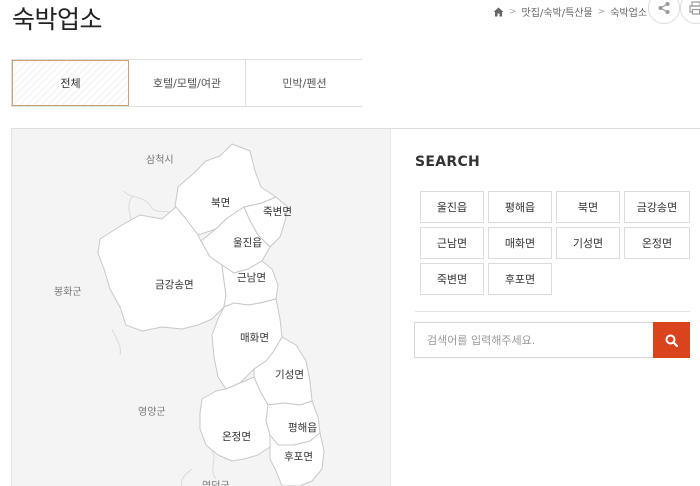 Image resolution: width=700 pixels, height=486 pixels. Describe the element at coordinates (236, 436) in the screenshot. I see `map-label-onjeong: 온정면` at that location.